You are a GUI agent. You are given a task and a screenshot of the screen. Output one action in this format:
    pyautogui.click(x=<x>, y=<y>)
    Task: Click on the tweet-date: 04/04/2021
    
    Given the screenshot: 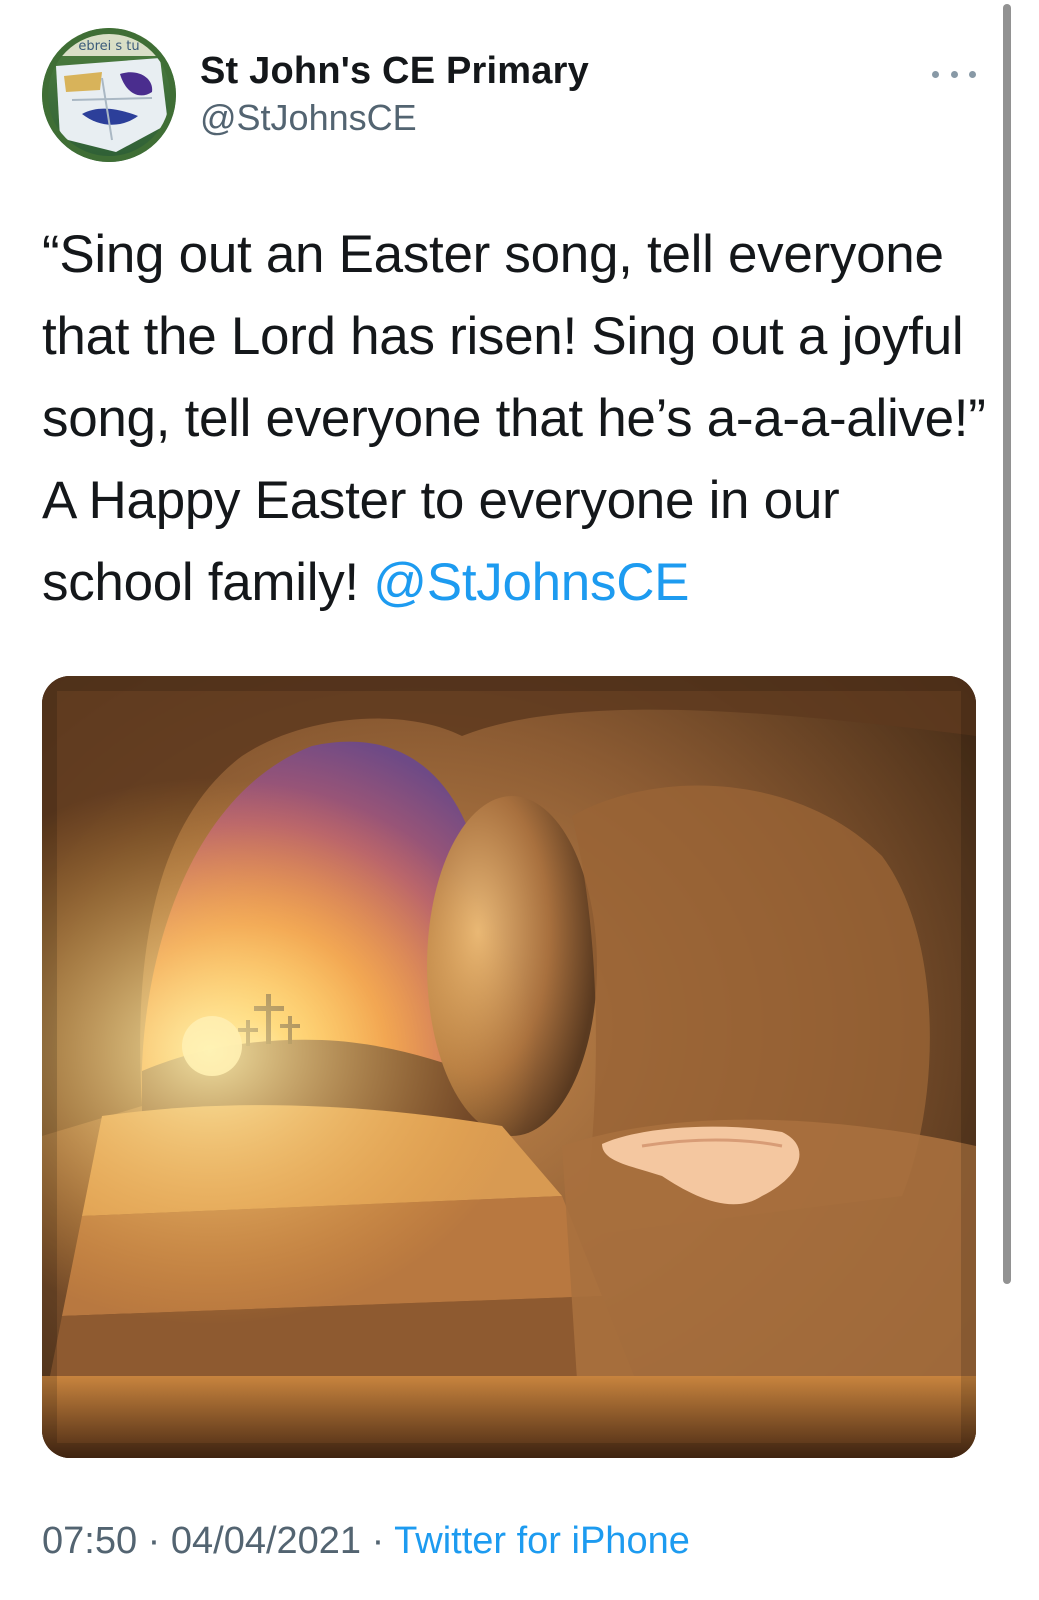 What is the action you would take?
    pyautogui.click(x=266, y=1541)
    